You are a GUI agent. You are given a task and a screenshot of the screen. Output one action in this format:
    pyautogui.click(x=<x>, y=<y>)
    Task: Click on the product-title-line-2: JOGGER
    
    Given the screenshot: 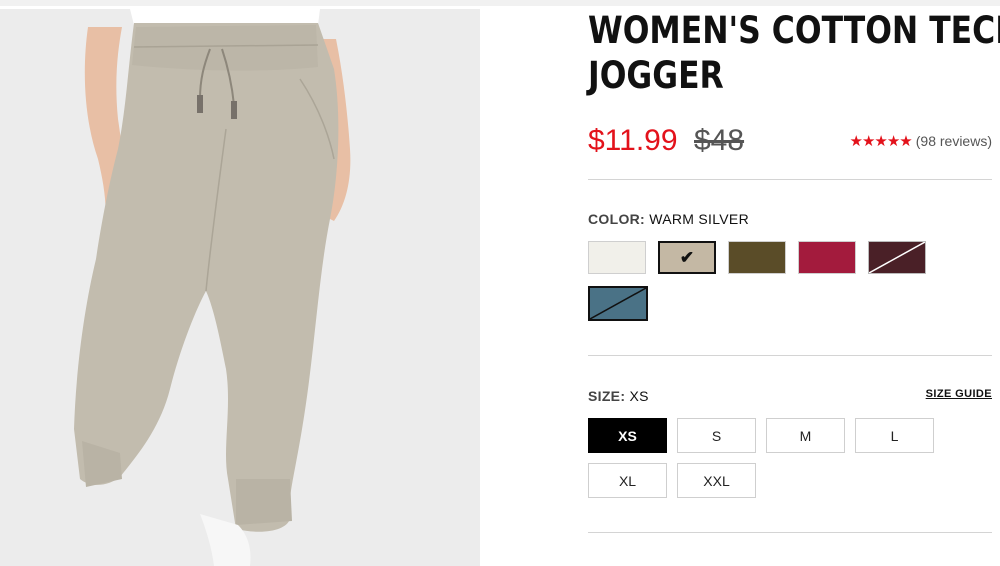 What is the action you would take?
    pyautogui.click(x=656, y=75)
    